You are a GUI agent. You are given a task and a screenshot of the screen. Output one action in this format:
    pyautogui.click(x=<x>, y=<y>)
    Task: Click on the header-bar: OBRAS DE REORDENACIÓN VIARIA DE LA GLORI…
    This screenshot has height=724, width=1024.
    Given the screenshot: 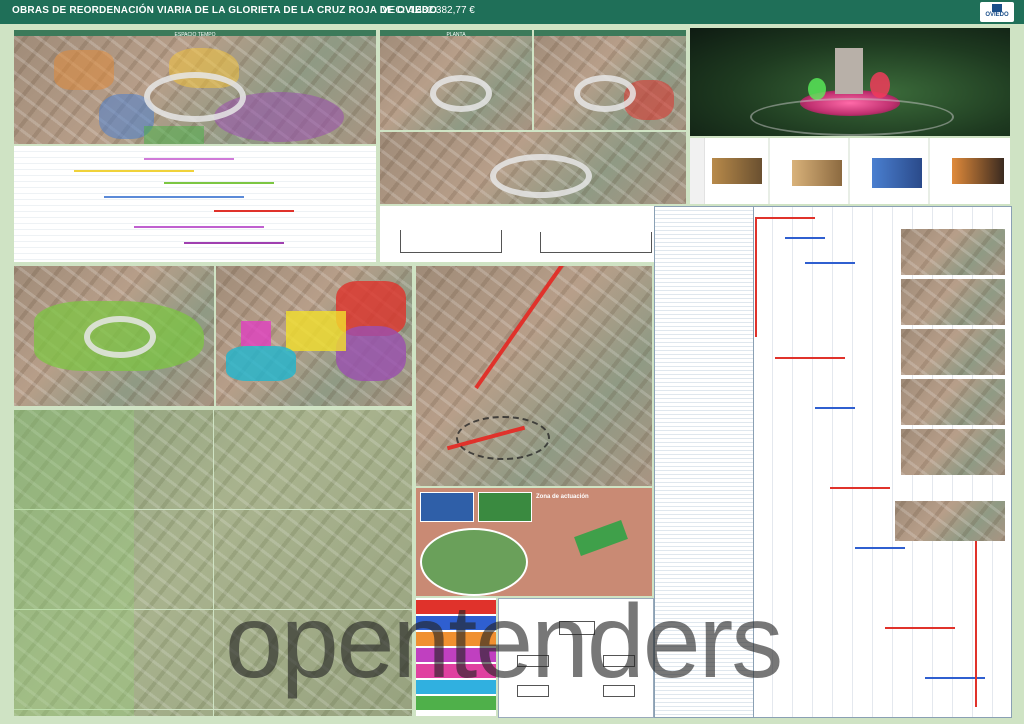 What is the action you would take?
    pyautogui.click(x=512, y=12)
    